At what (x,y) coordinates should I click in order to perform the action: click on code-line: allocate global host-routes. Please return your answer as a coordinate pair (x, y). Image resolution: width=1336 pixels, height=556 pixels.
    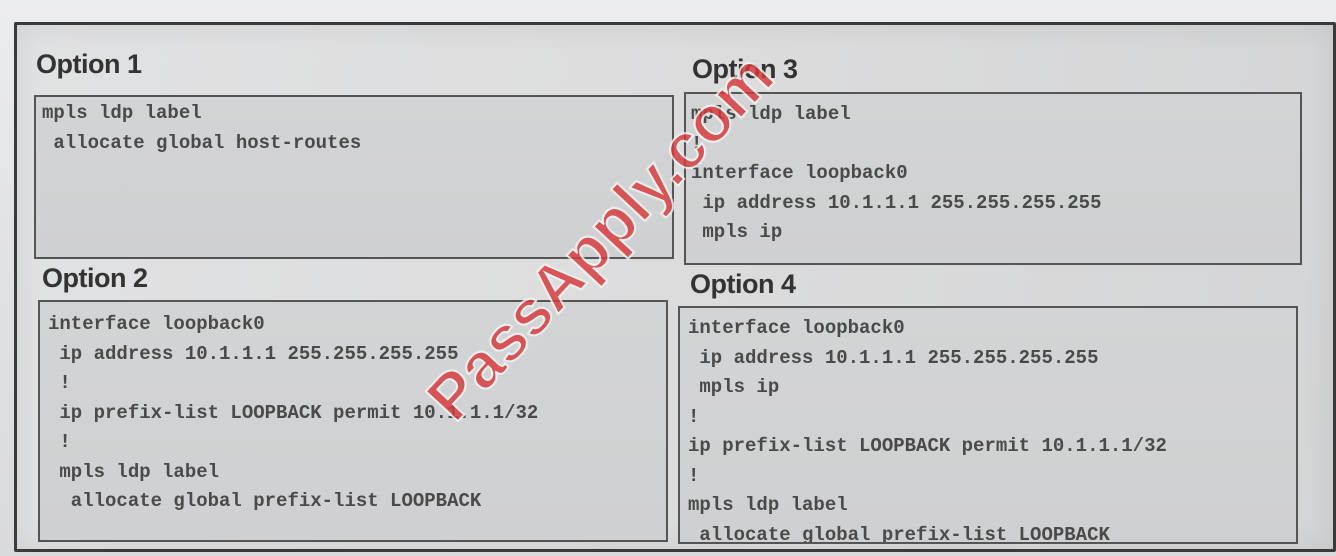
    Looking at the image, I should click on (202, 142).